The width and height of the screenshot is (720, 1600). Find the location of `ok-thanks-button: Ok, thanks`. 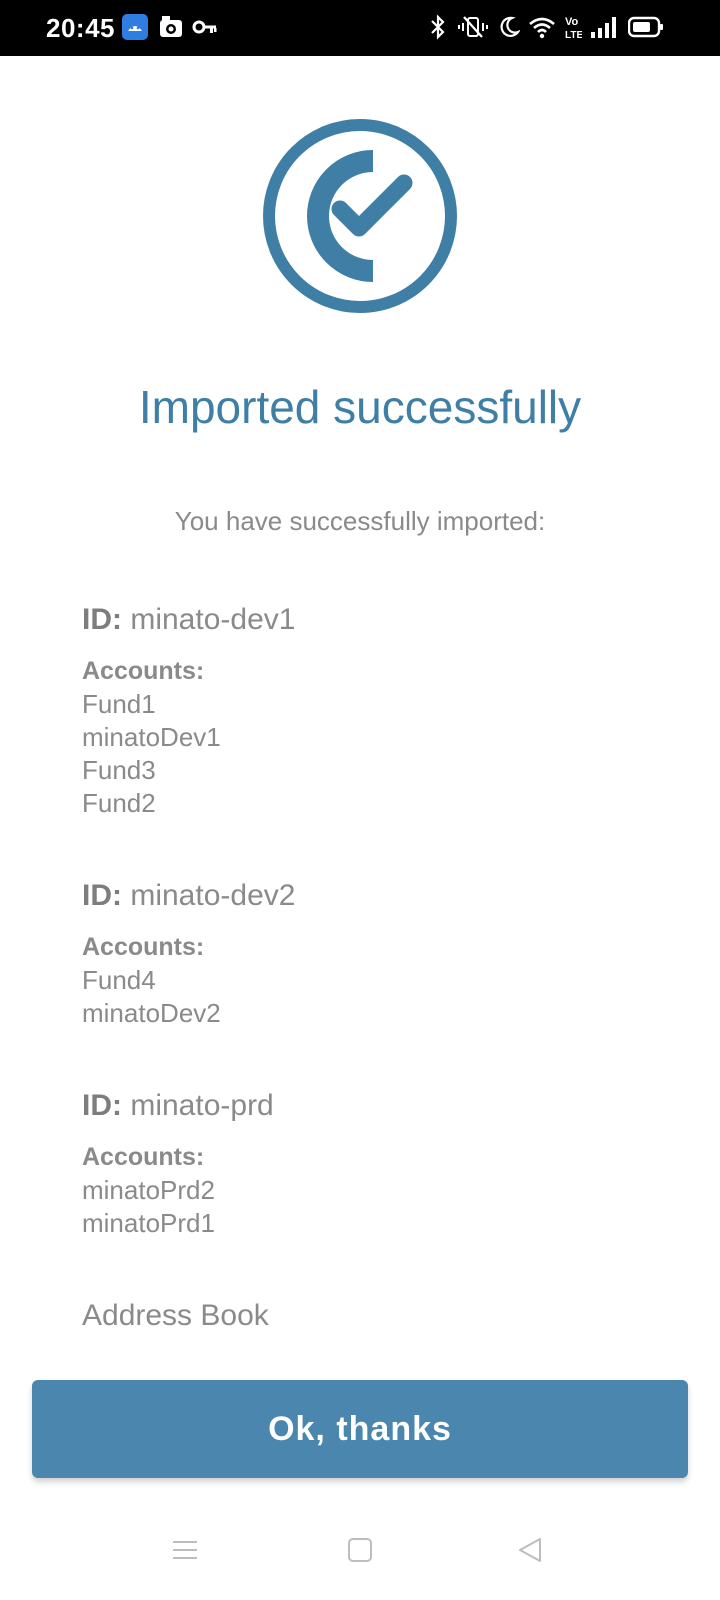

ok-thanks-button: Ok, thanks is located at coordinates (360, 1429).